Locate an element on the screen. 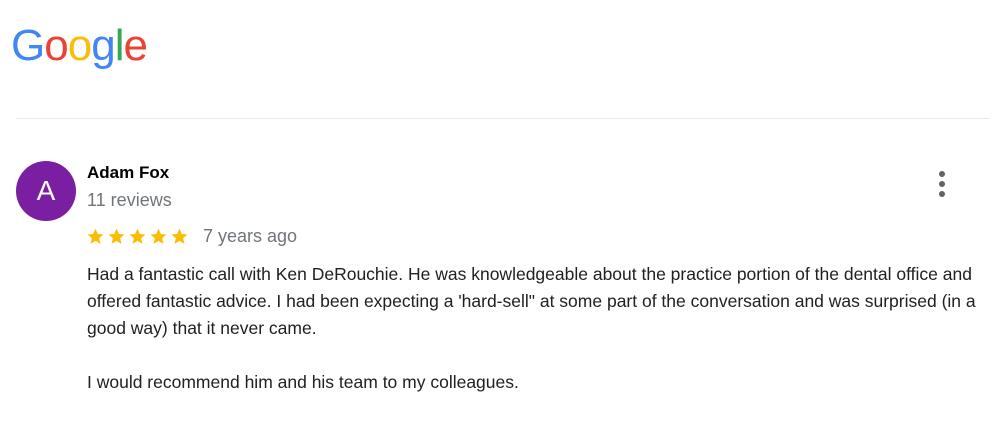 Image resolution: width=1003 pixels, height=421 pixels. avatar: A is located at coordinates (46, 191).